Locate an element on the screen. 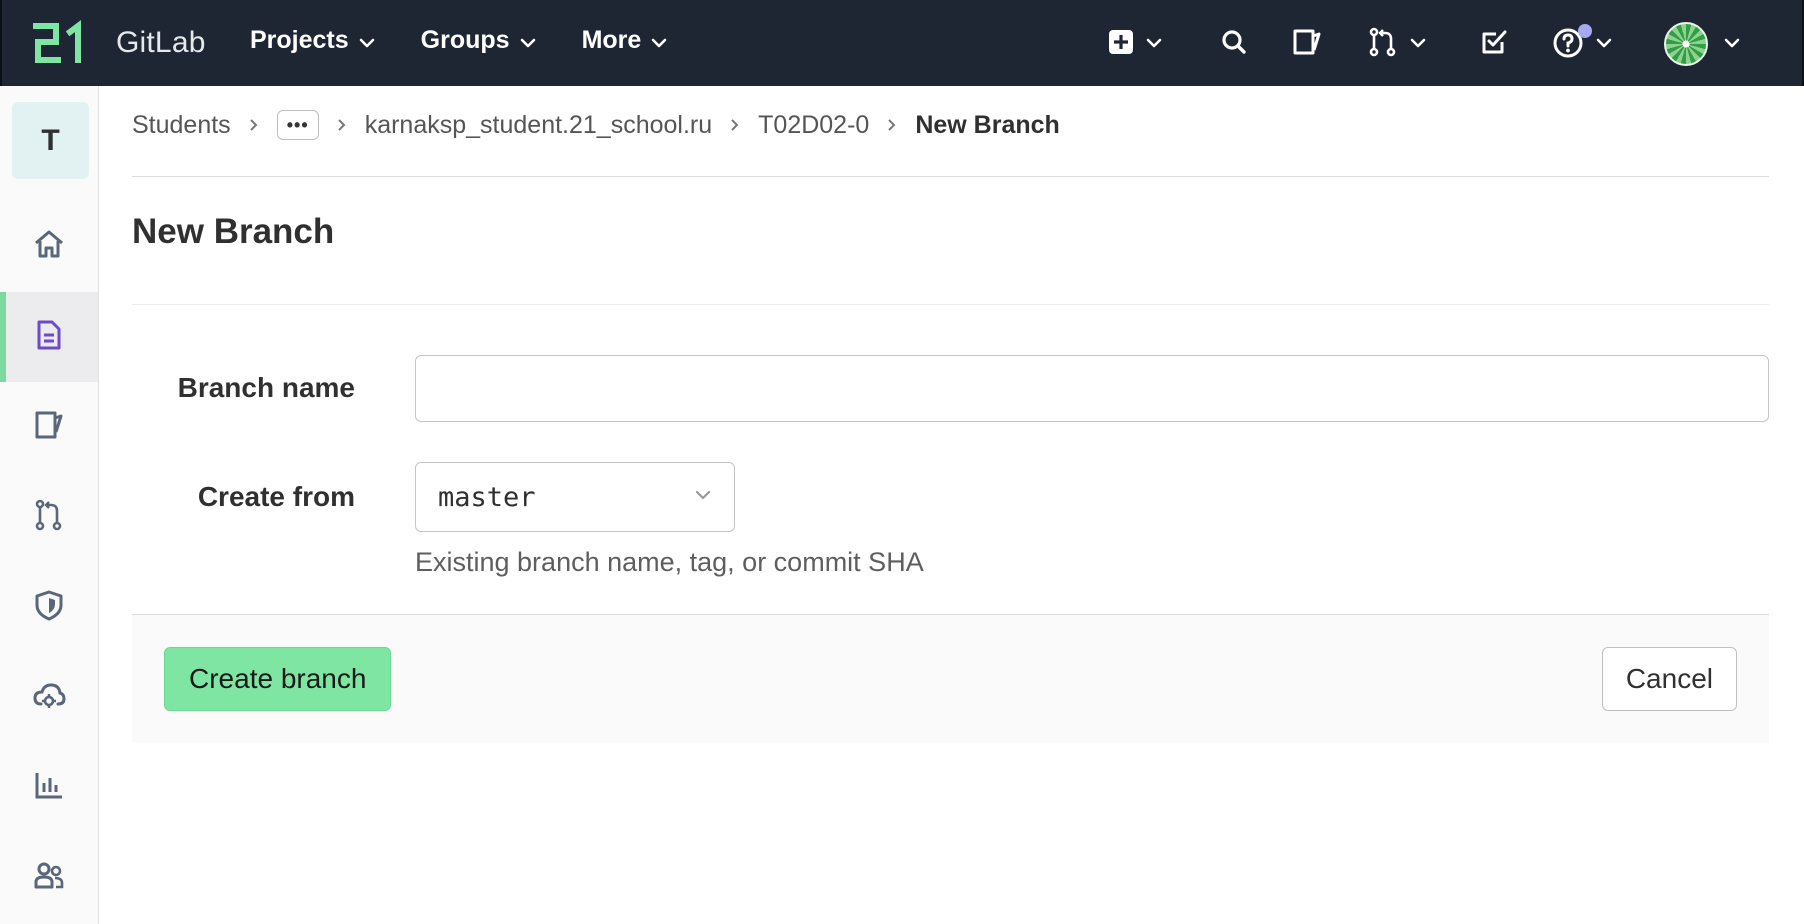  new-item-dropdown is located at coordinates (1135, 44).